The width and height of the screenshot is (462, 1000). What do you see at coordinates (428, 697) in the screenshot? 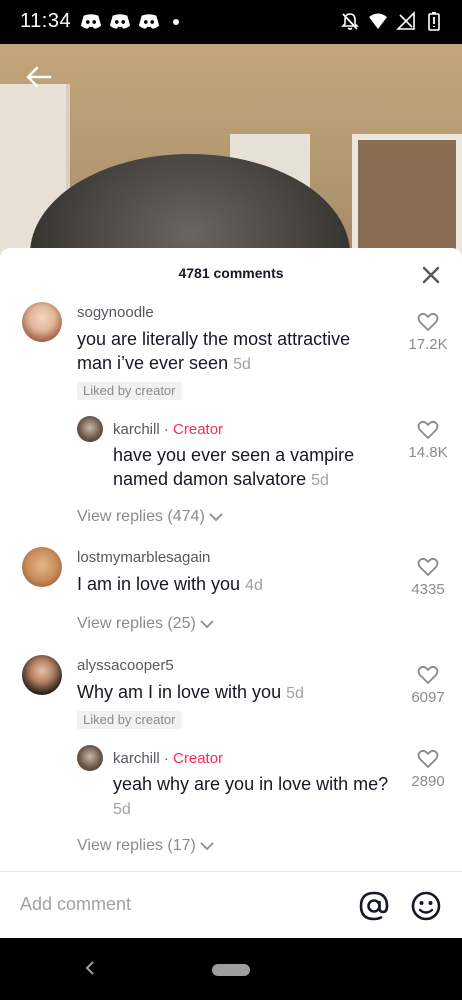
I see `like-count: 6097` at bounding box center [428, 697].